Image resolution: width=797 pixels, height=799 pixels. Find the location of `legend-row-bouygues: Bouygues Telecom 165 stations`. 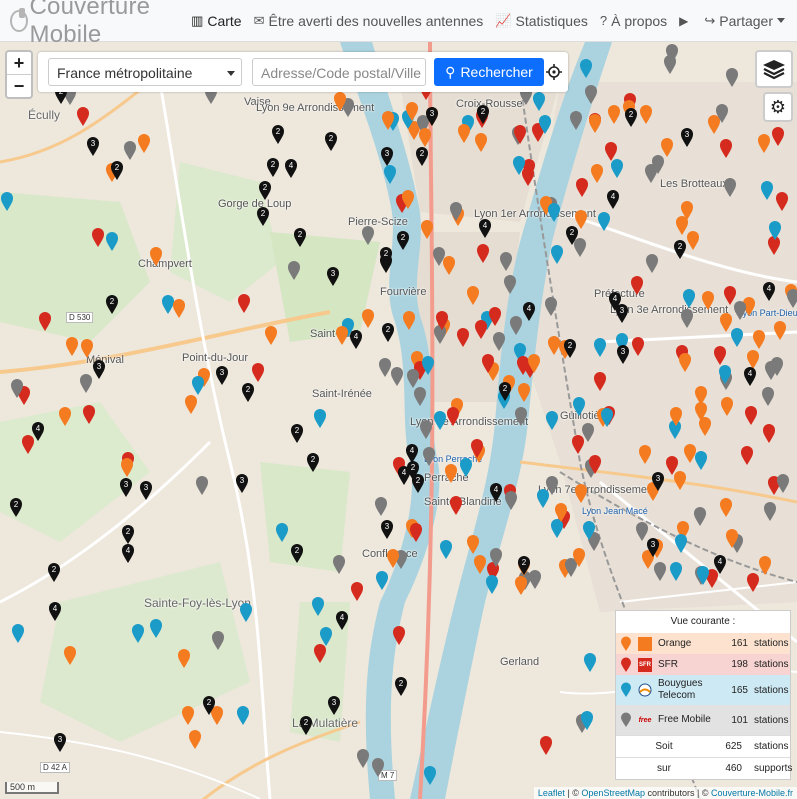

legend-row-bouygues: Bouygues Telecom 165 stations is located at coordinates (703, 690).